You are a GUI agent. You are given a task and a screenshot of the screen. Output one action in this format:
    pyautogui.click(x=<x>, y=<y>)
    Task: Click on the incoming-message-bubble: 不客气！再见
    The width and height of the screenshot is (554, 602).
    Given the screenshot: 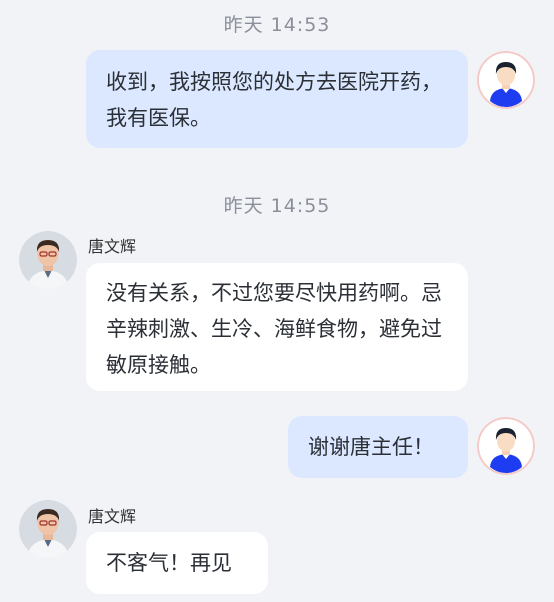 What is the action you would take?
    pyautogui.click(x=177, y=563)
    